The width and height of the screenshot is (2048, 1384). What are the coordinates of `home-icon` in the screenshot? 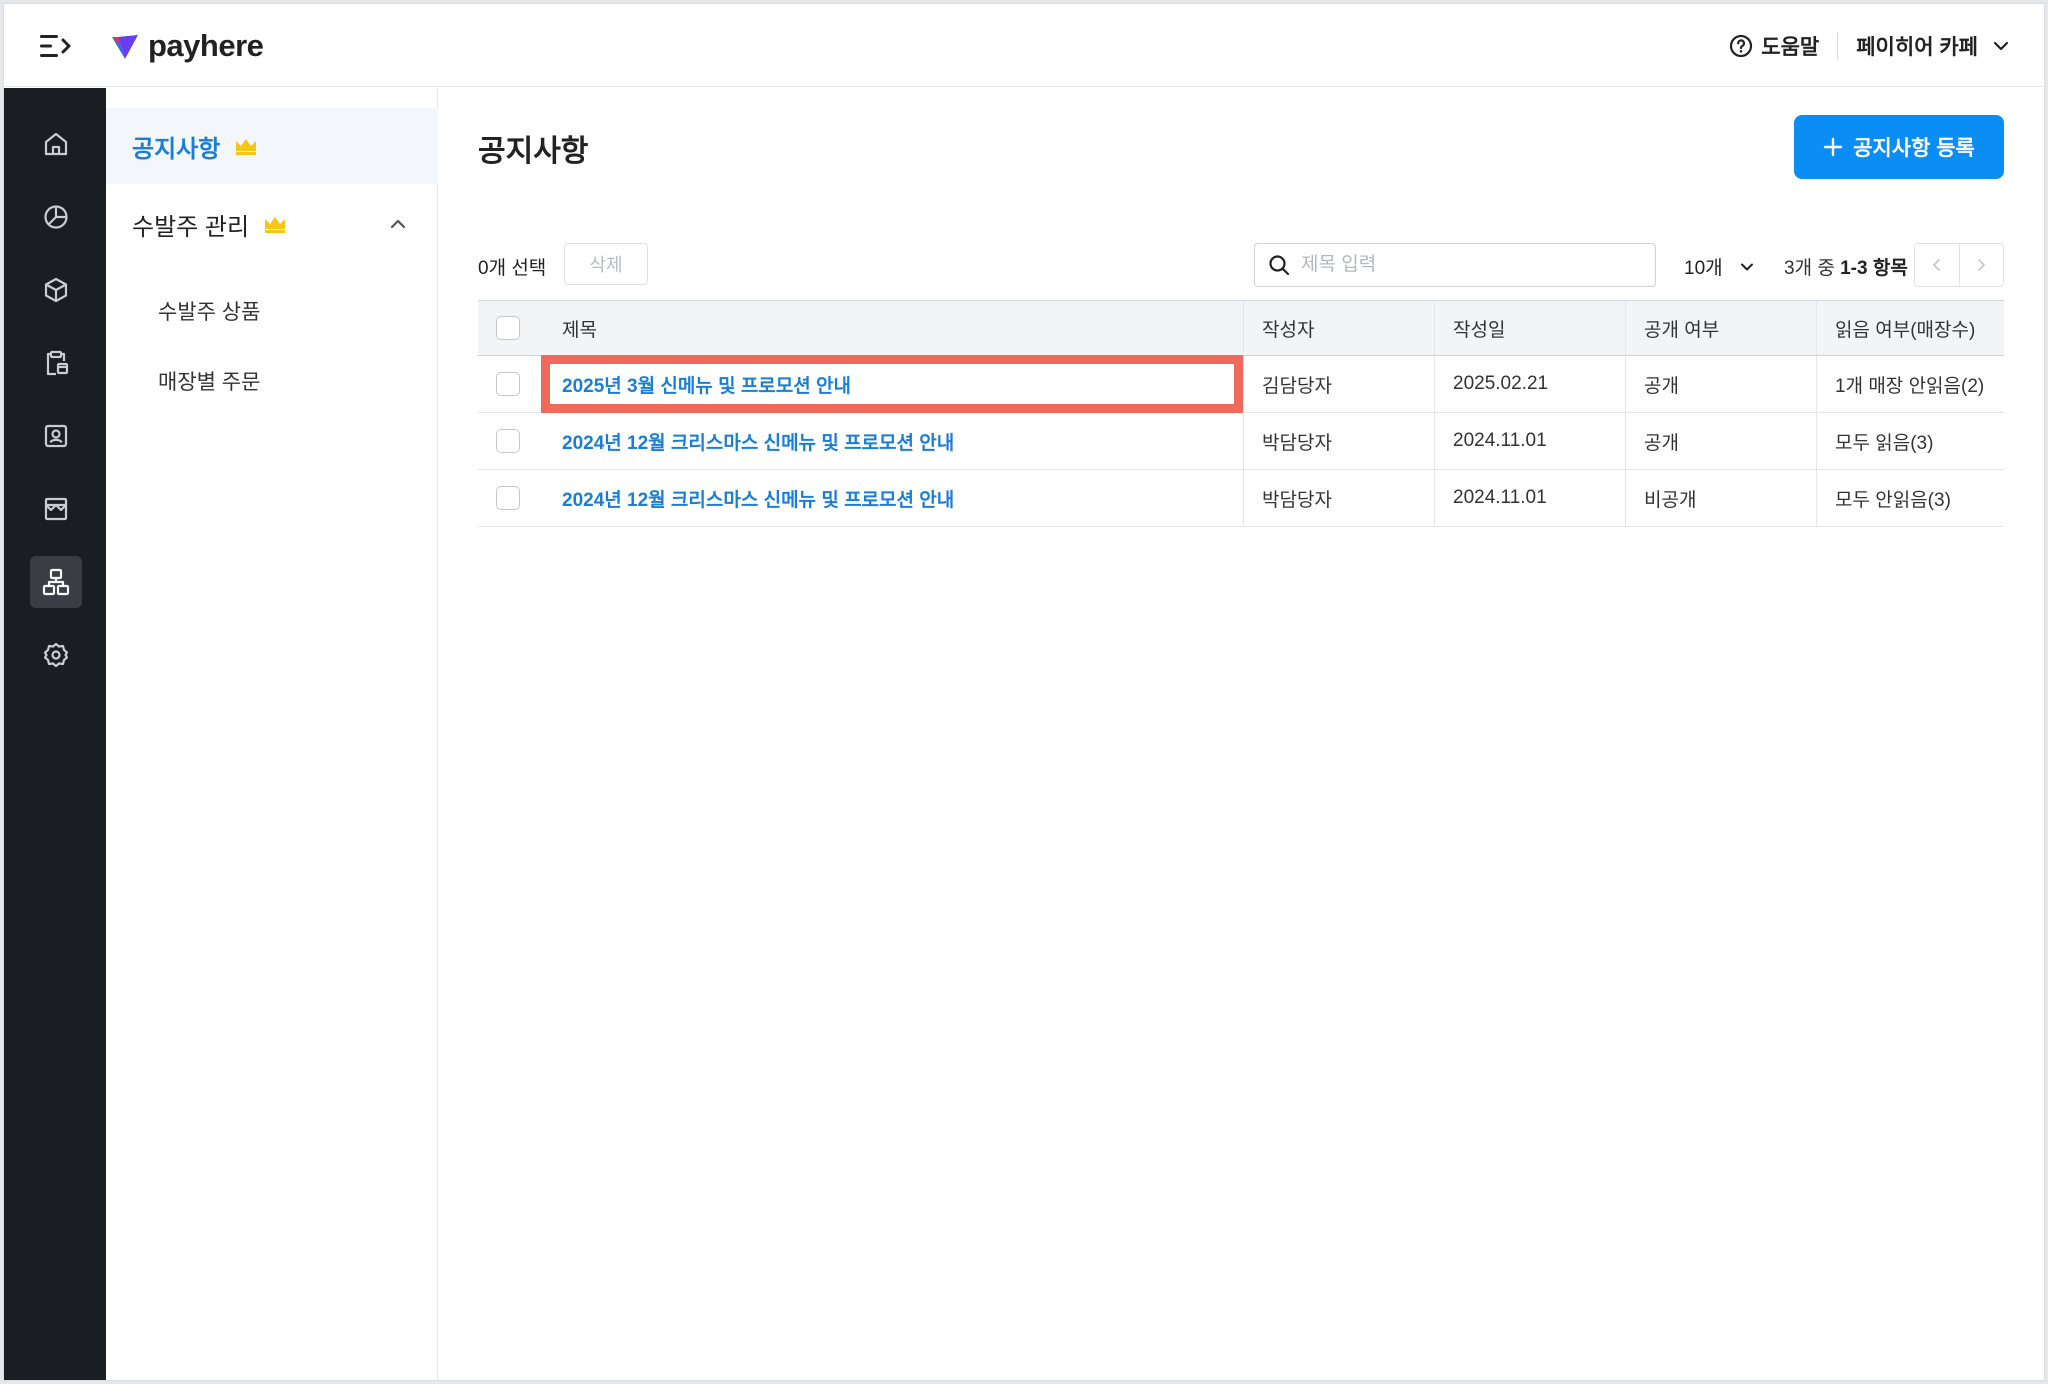 It's located at (56, 144).